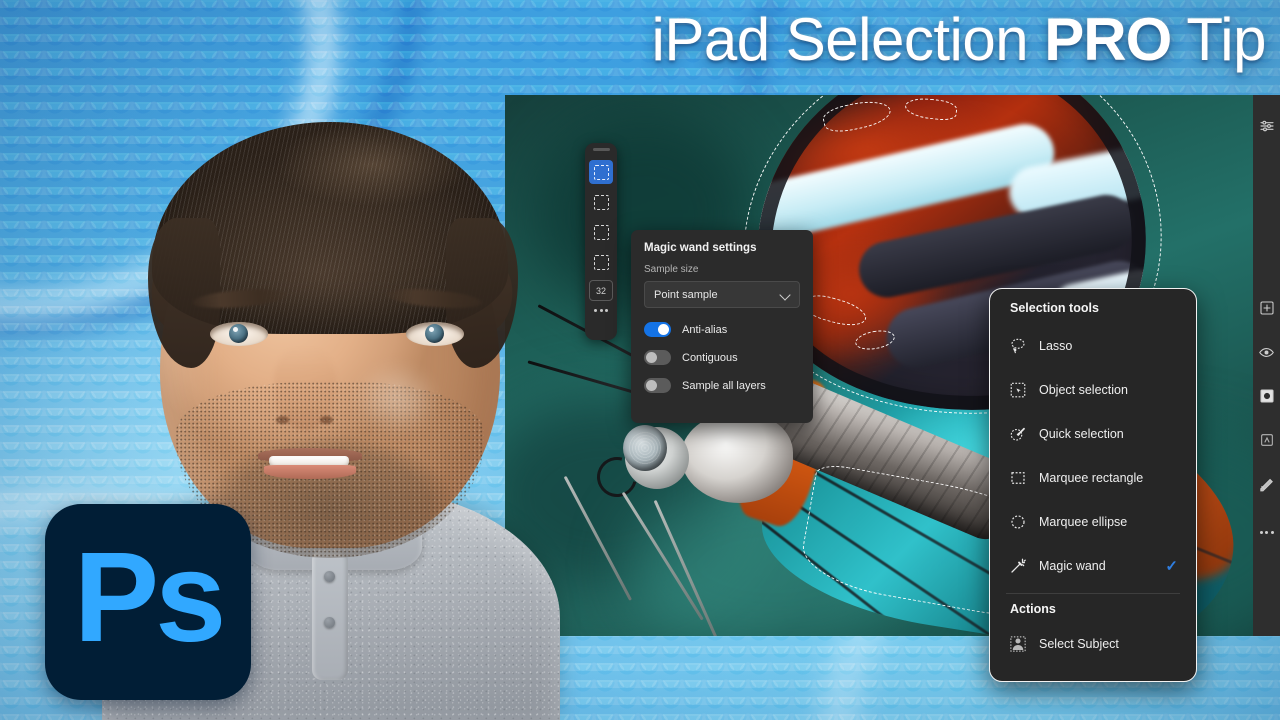 The height and width of the screenshot is (720, 1280). What do you see at coordinates (1018, 522) in the screenshot?
I see `marquee-ellipse-icon` at bounding box center [1018, 522].